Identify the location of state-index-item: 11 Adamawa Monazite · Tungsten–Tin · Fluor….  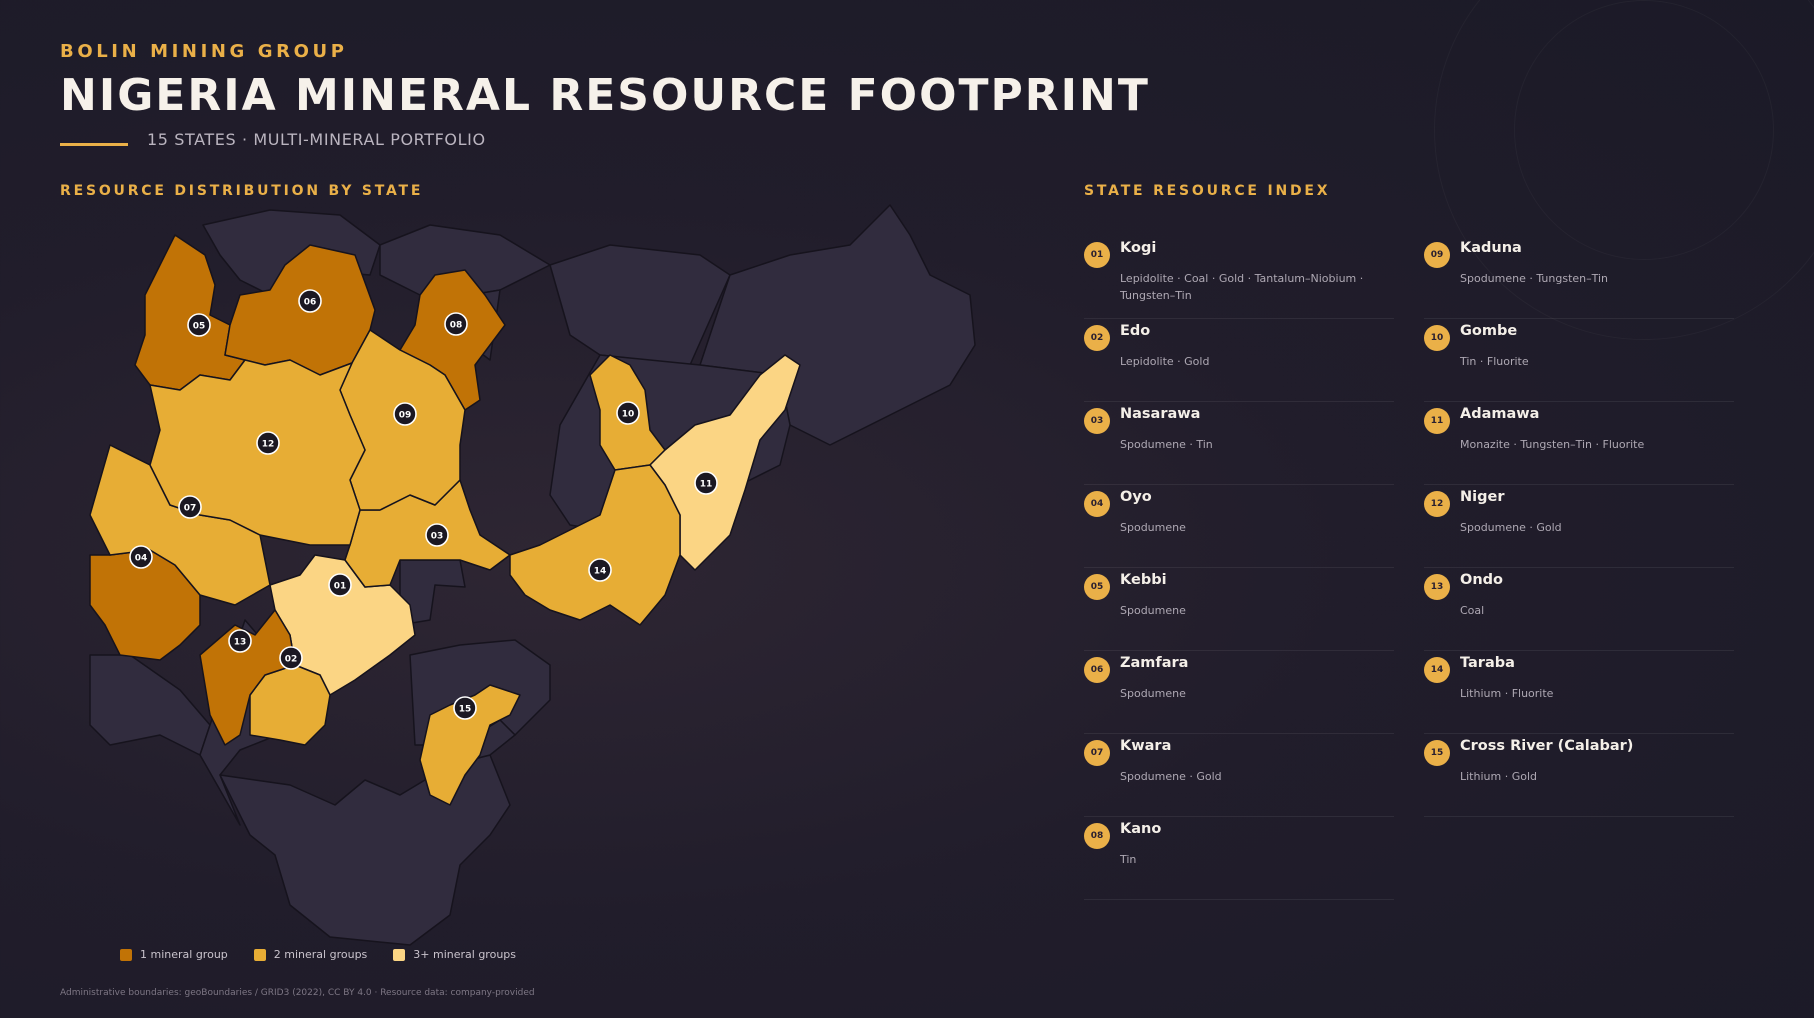
(1579, 443).